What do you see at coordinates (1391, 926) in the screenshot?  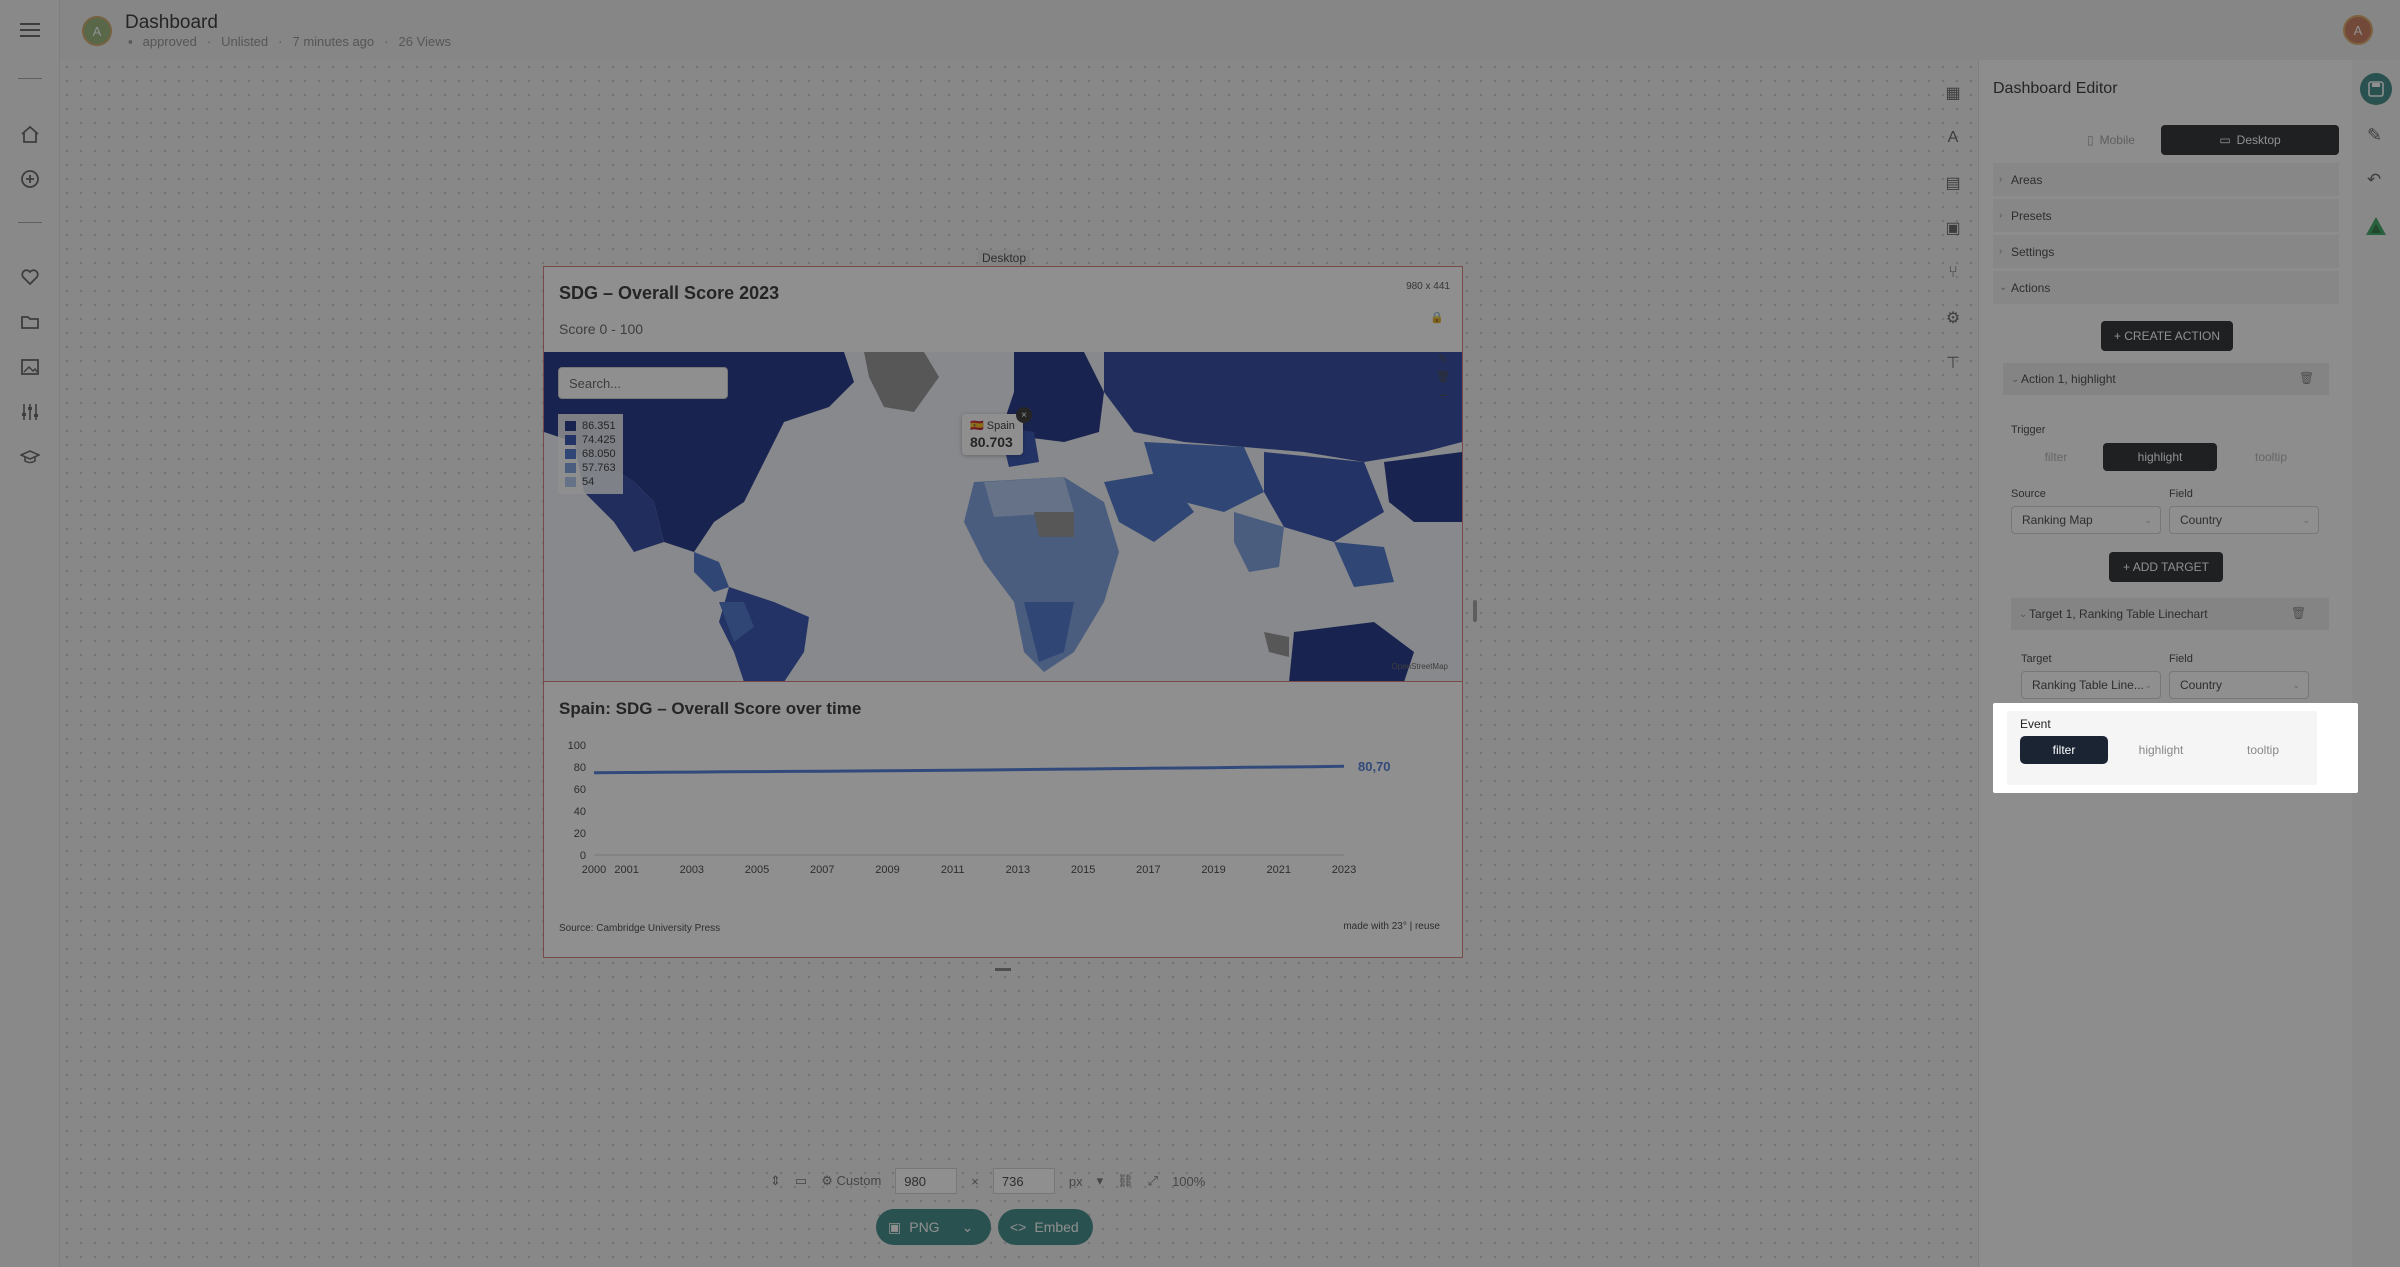 I see `made-with-text: made with 23° | reuse` at bounding box center [1391, 926].